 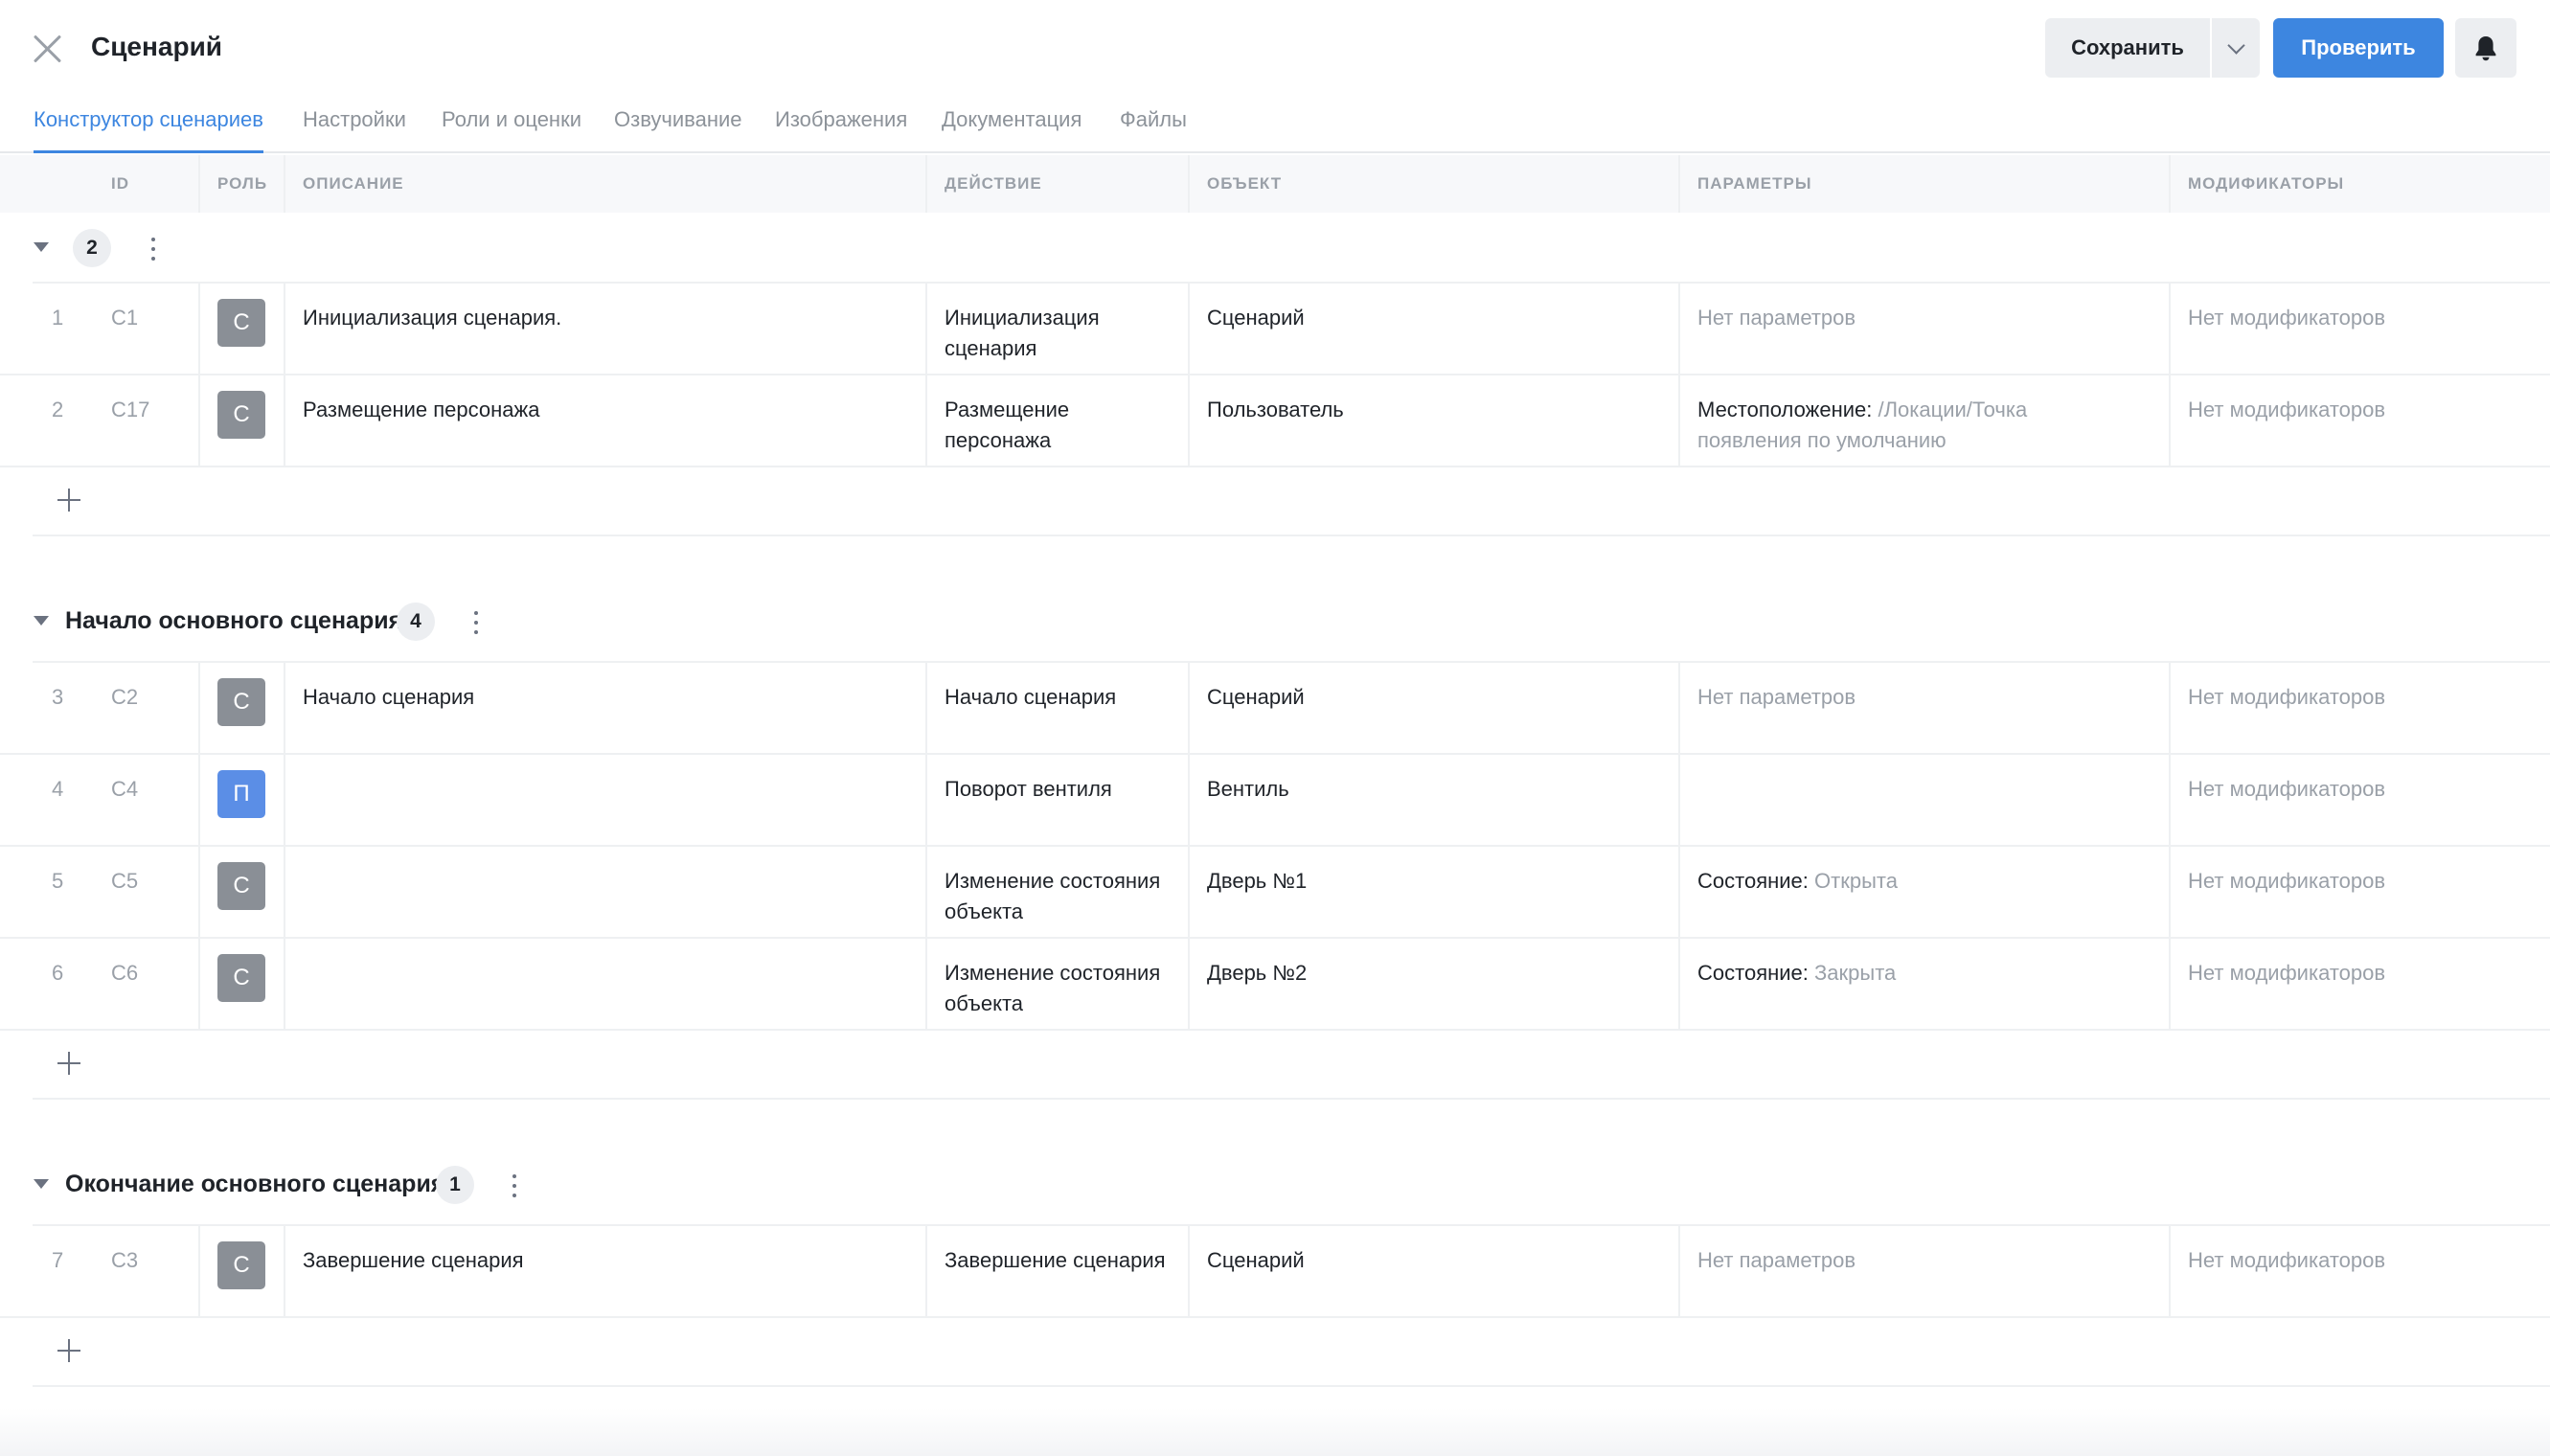 I want to click on save-dropdown-button, so click(x=2236, y=48).